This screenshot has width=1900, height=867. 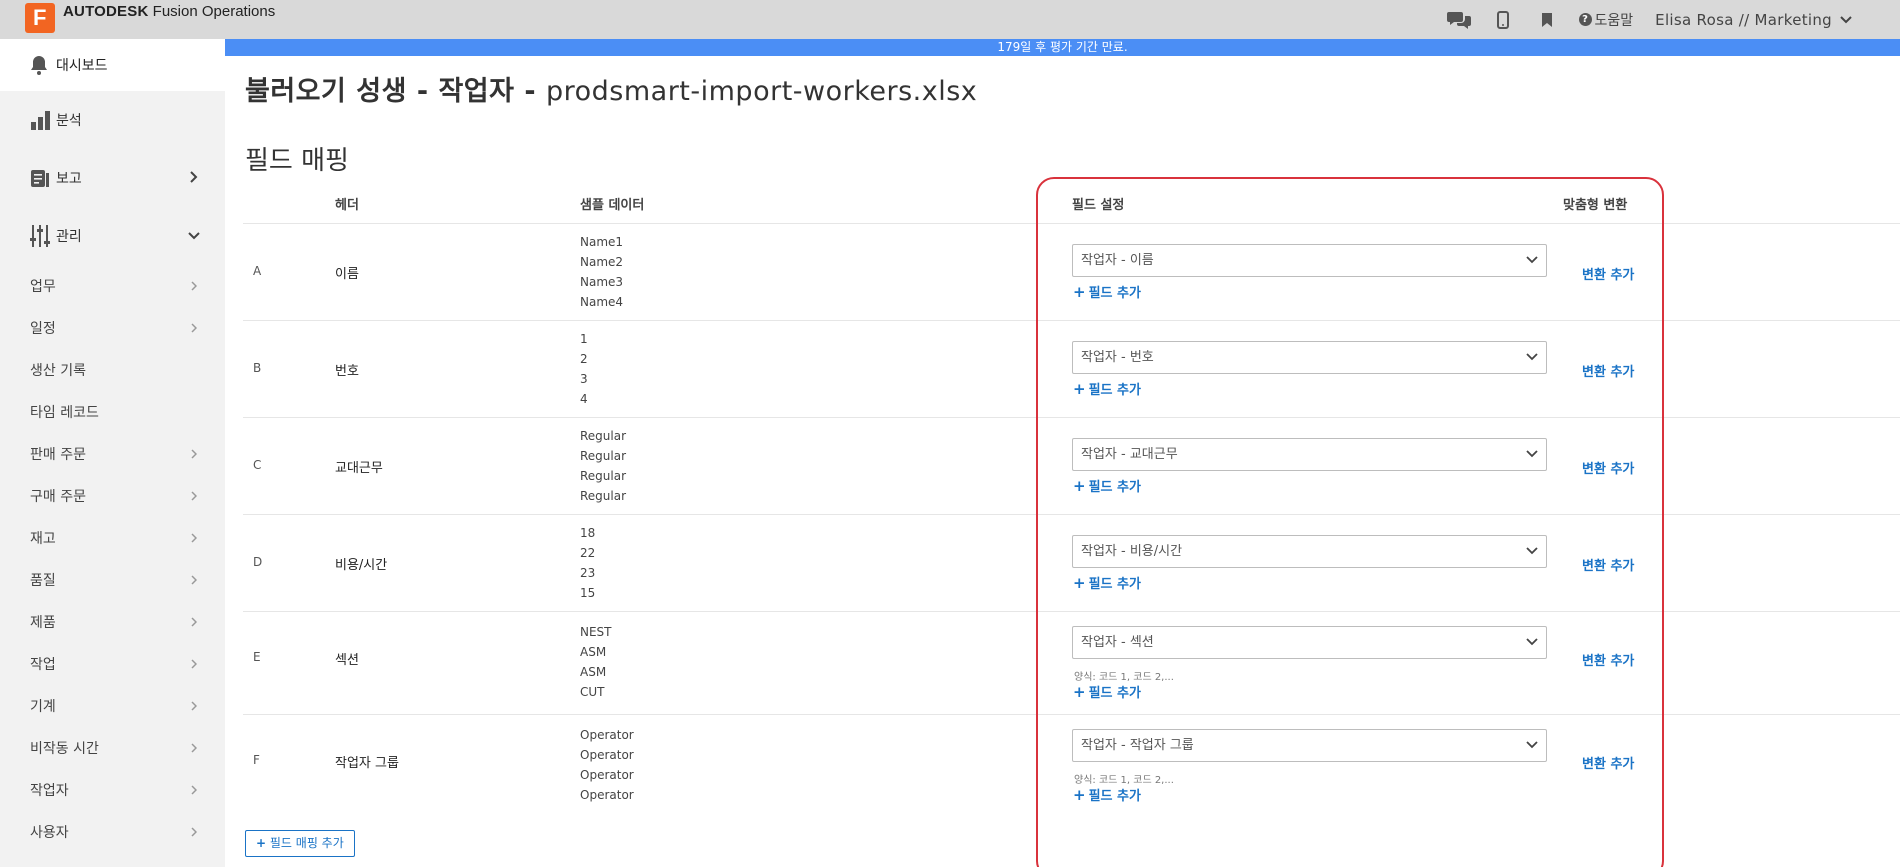 What do you see at coordinates (602, 302) in the screenshot?
I see `sample-value: Name4` at bounding box center [602, 302].